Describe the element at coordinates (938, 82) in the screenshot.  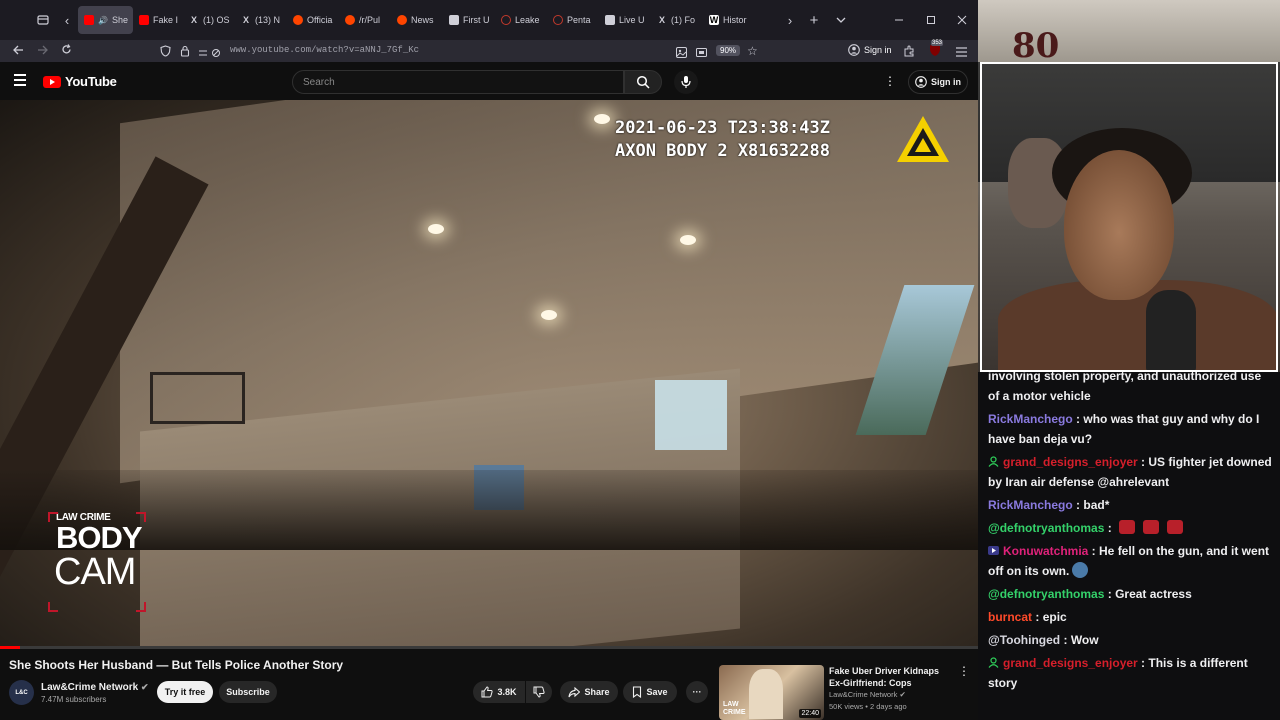
I see `youtube-signin-button: Sign in` at that location.